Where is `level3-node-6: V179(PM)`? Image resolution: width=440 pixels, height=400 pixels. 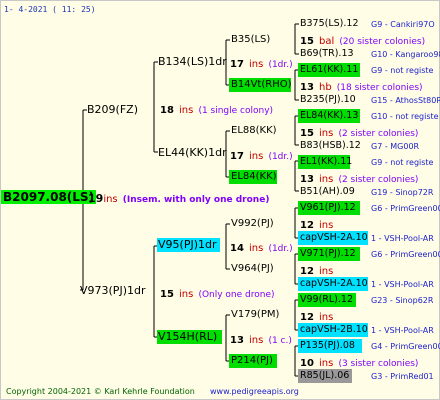 level3-node-6: V179(PM) is located at coordinates (255, 315).